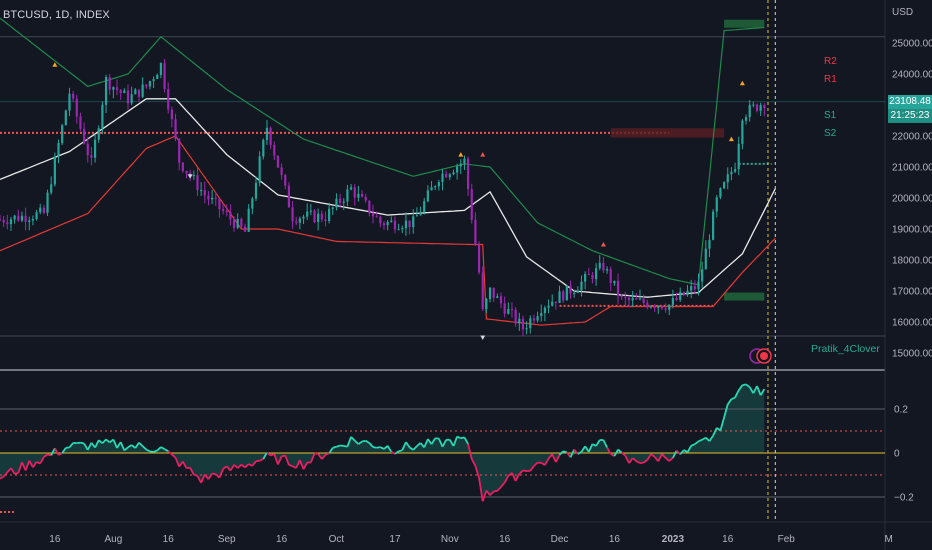 The width and height of the screenshot is (932, 550). Describe the element at coordinates (912, 230) in the screenshot. I see `price-tick-label: 19000.00` at that location.